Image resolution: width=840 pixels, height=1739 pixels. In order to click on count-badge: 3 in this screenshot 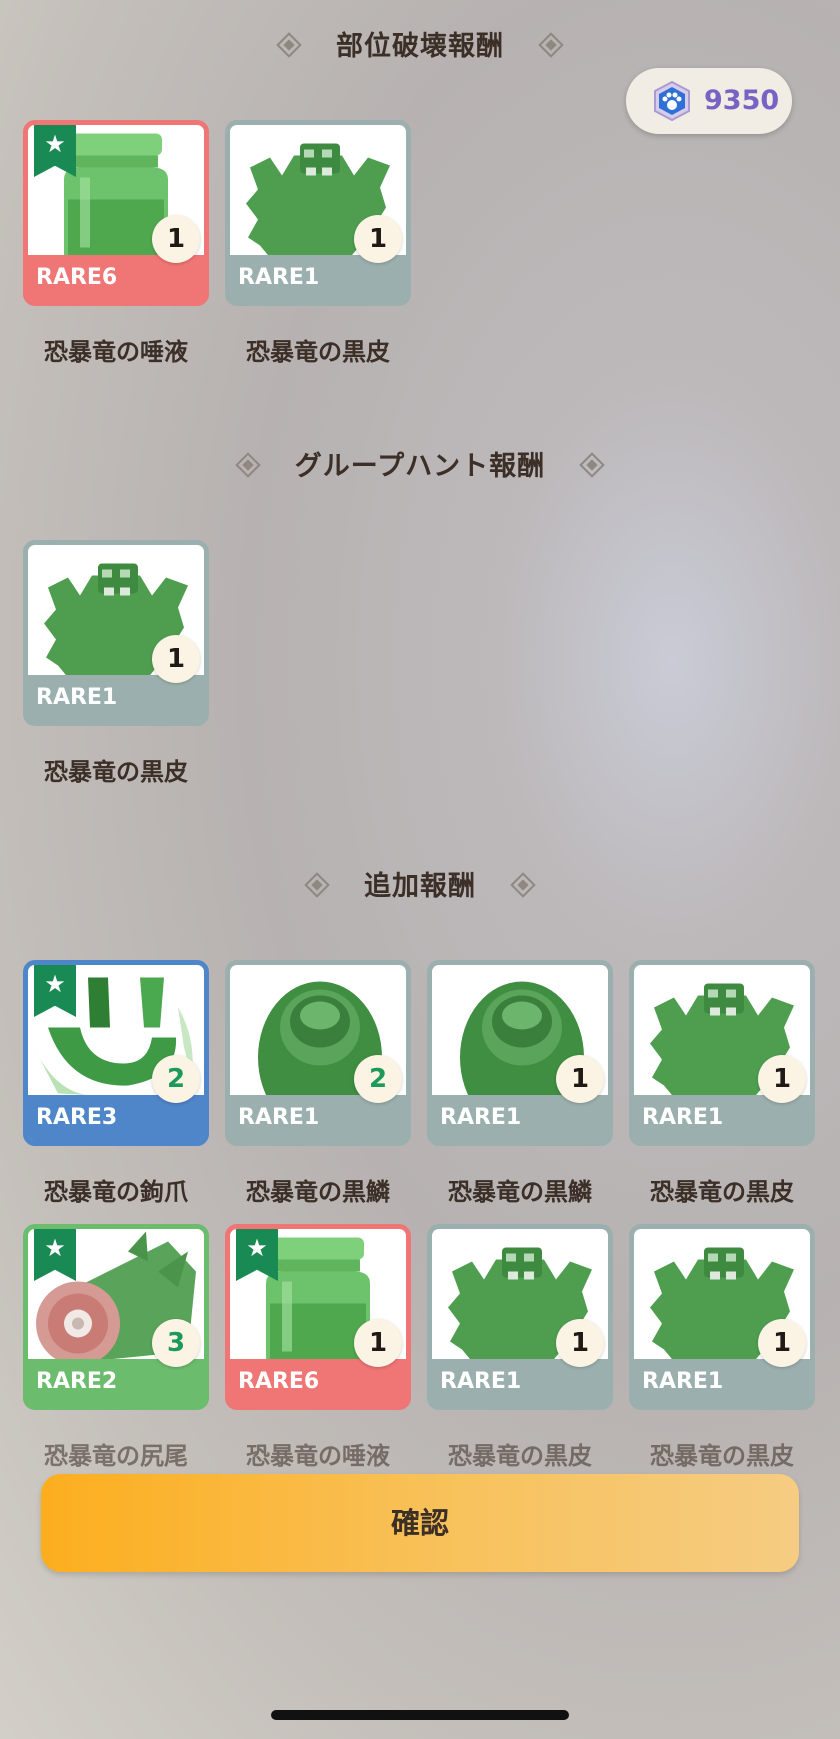, I will do `click(176, 1343)`.